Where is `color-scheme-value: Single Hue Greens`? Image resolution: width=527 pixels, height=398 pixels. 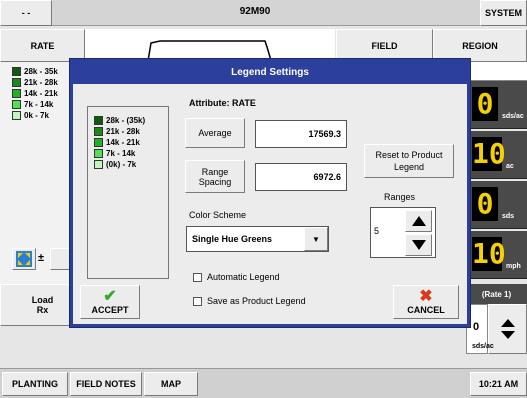 color-scheme-value: Single Hue Greens is located at coordinates (232, 239).